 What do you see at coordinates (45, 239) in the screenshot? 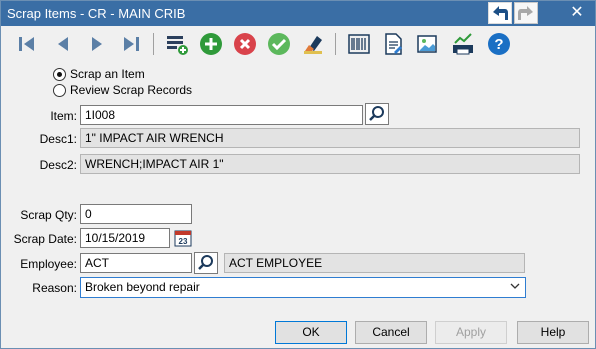
I see `scrap-date-label: Scrap Date:` at bounding box center [45, 239].